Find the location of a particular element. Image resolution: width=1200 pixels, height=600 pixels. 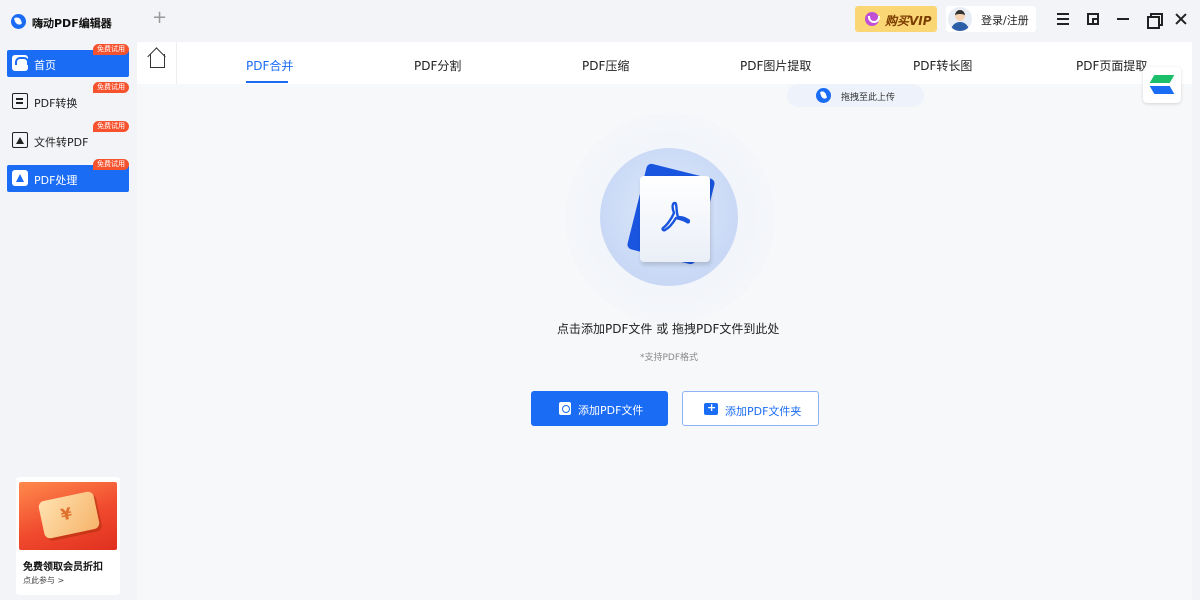

title-bar: 嗨动PDF编辑器 + 购买VIP 登录/注册 is located at coordinates (600, 19).